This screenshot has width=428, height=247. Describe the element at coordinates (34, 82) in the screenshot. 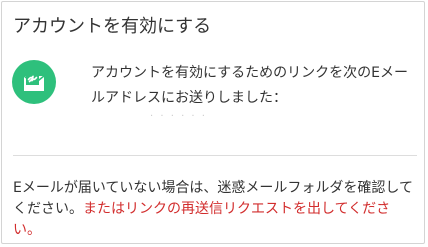

I see `email-link-icon` at that location.